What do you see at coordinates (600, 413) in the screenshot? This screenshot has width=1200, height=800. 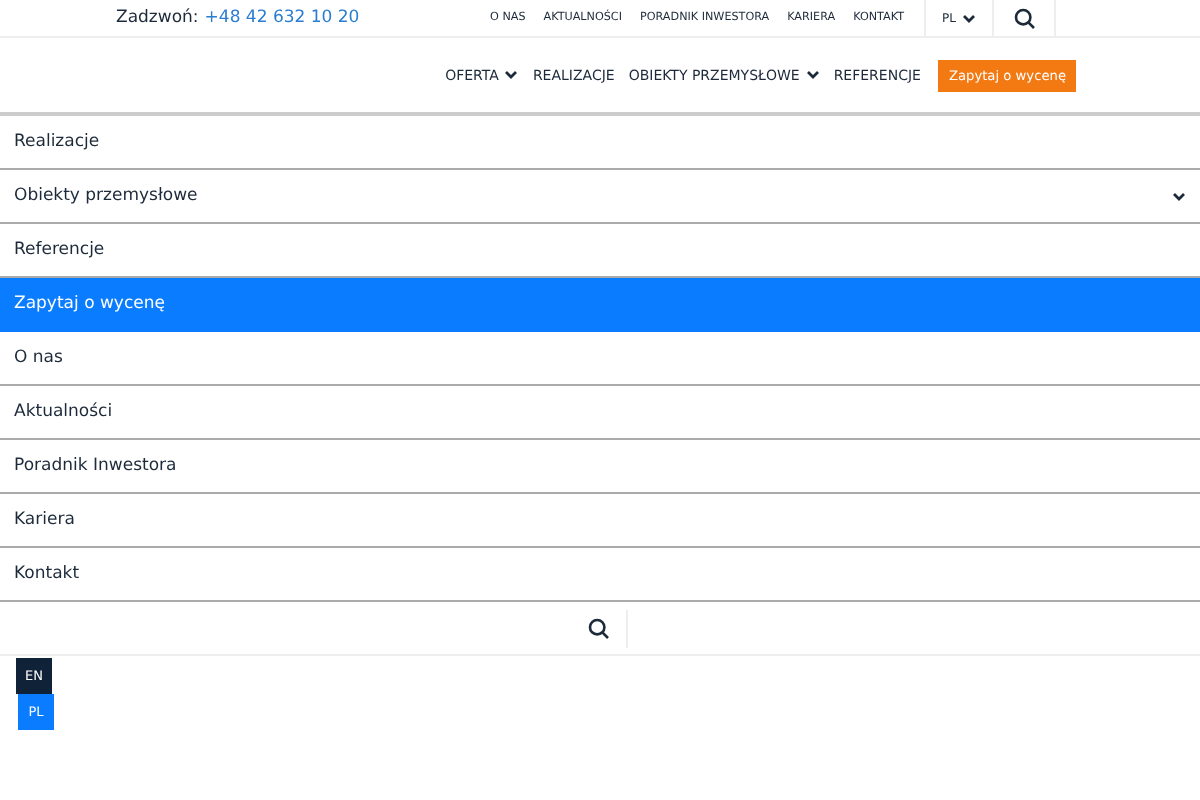 I see `menu-item: Aktualności` at bounding box center [600, 413].